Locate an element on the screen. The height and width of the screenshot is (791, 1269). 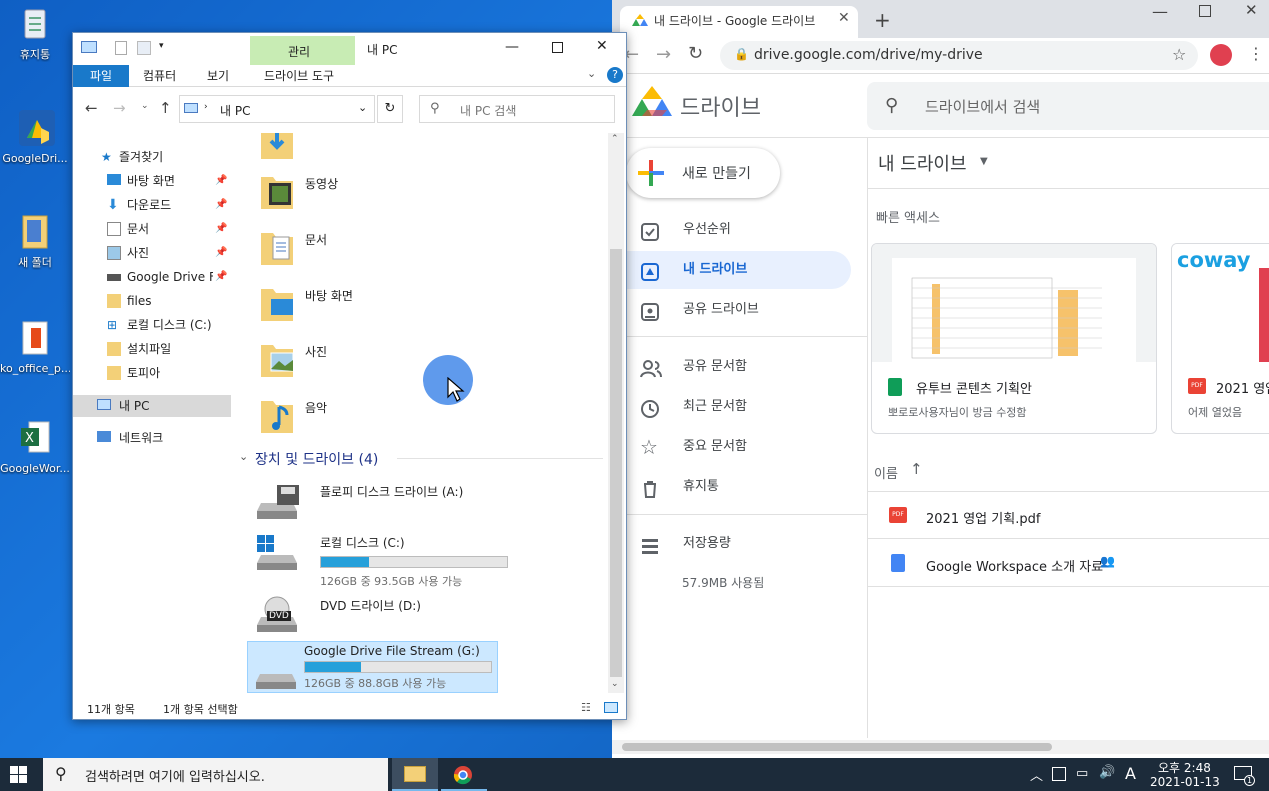
nav-local-disk: ⊞ 로컬 디스크 (C:) is located at coordinates (152, 325).